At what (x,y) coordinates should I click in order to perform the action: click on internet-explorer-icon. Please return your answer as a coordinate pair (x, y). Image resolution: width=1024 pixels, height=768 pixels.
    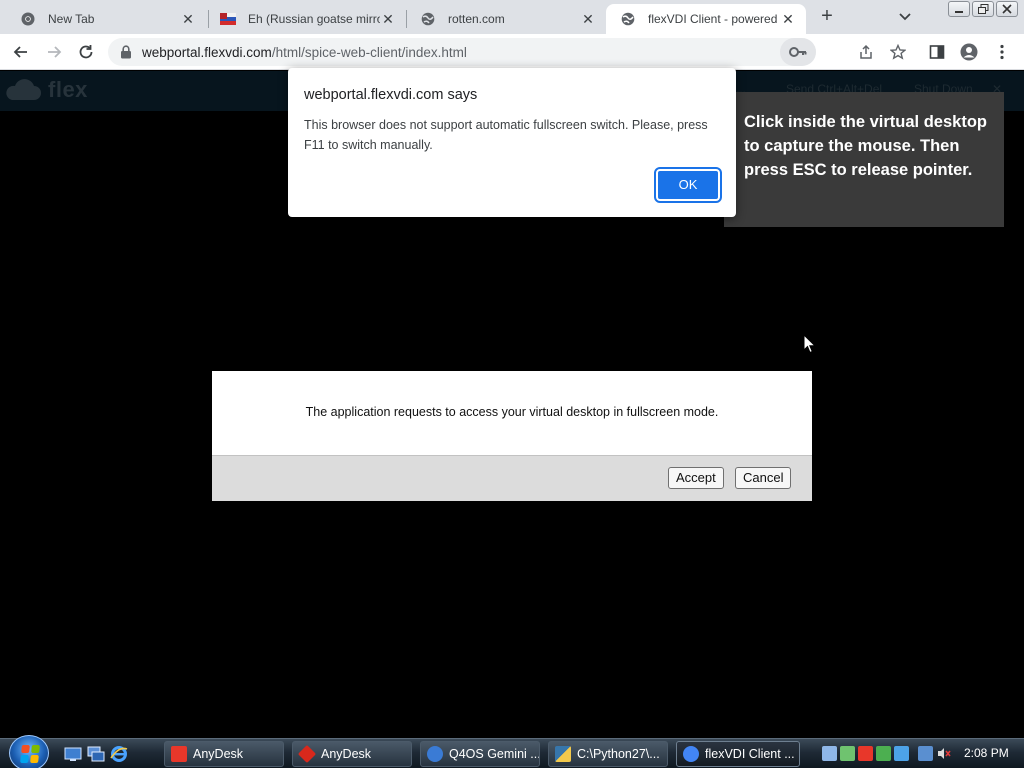
    Looking at the image, I should click on (119, 754).